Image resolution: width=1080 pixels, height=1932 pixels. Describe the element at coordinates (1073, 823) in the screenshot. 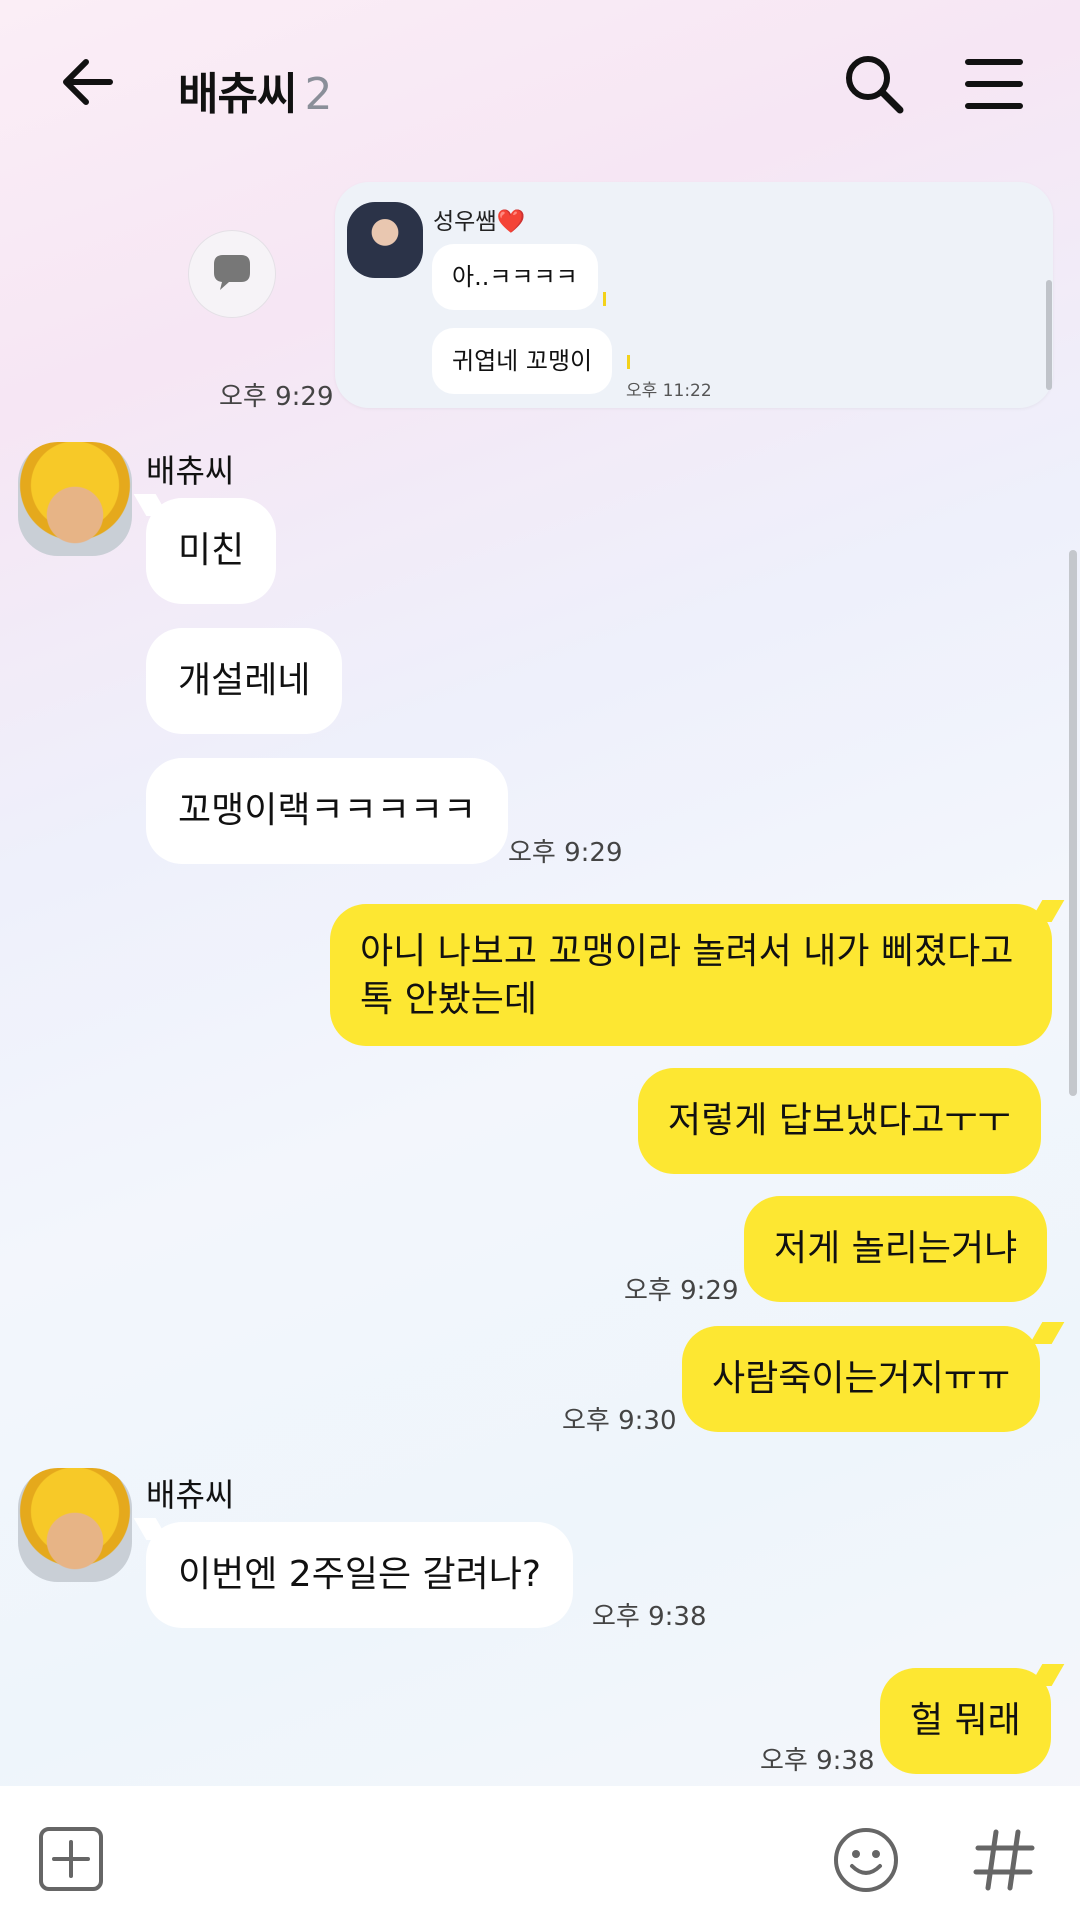

I see `chat-scrollbar` at that location.